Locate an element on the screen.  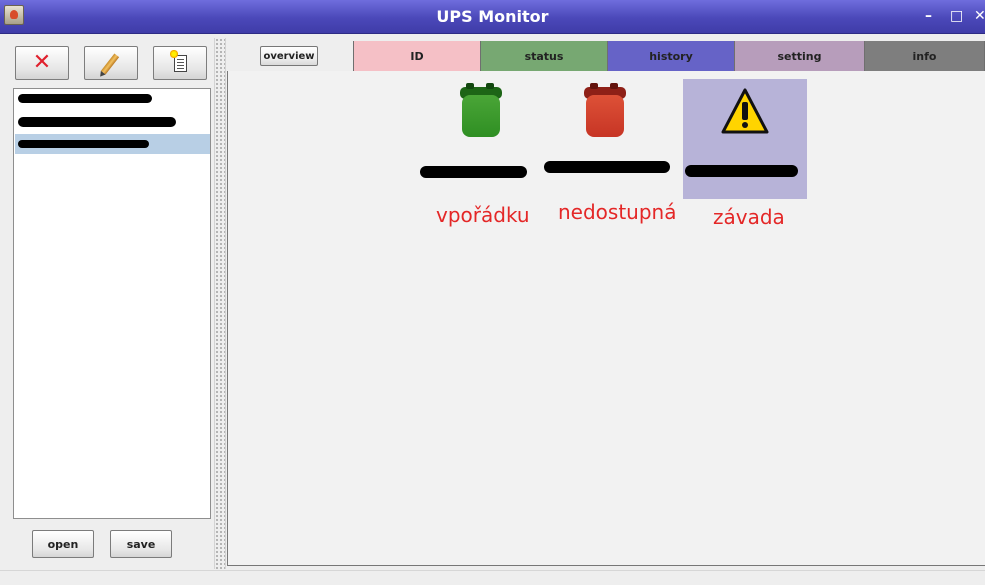
tab-status: status is located at coordinates (544, 56).